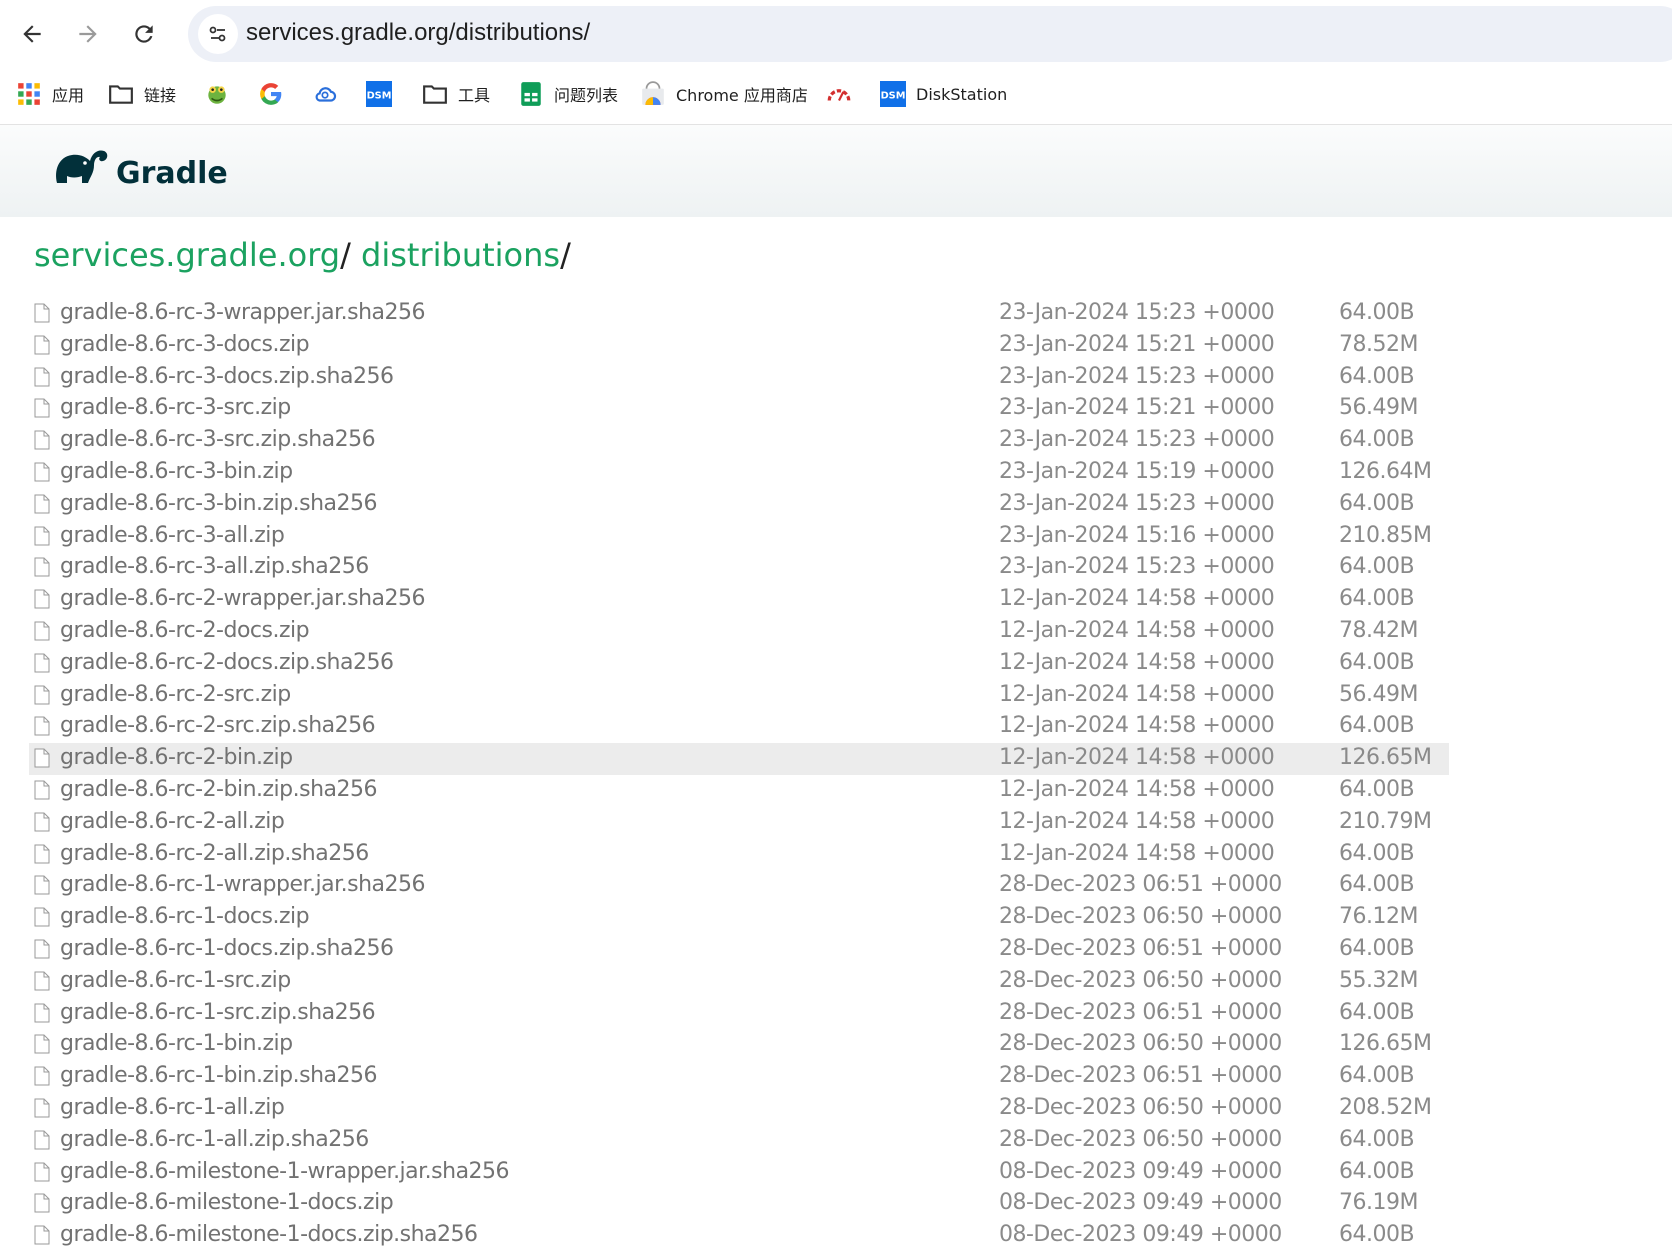 This screenshot has width=1672, height=1253. I want to click on file-name-link: gradle-8.6-rc-2-wrapper.jar.sha256, so click(243, 598).